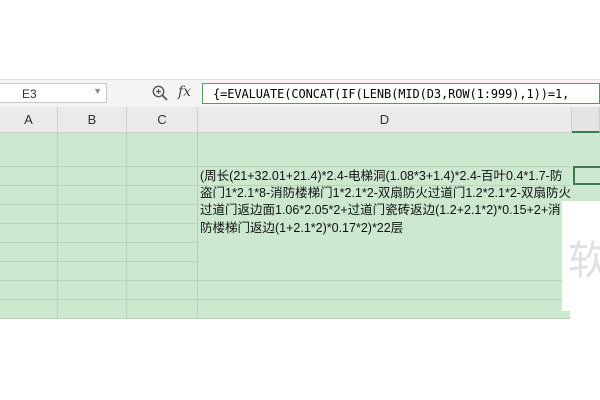 Image resolution: width=600 pixels, height=400 pixels. Describe the element at coordinates (184, 92) in the screenshot. I see `fx-icon: fx` at that location.